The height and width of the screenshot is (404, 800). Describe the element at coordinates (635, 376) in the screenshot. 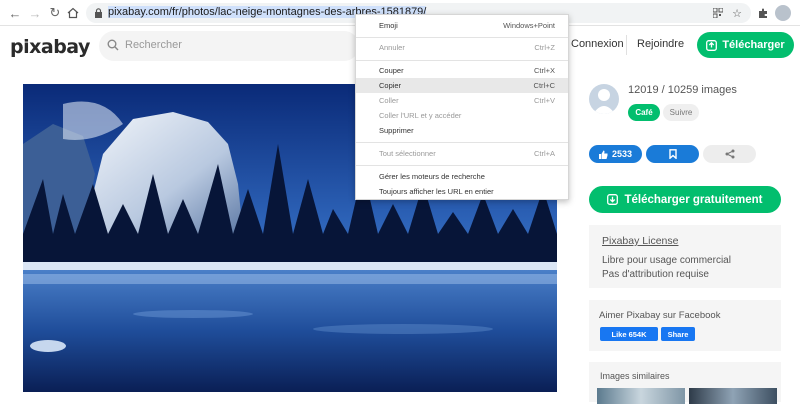

I see `similar-images-title: Images similaires` at that location.